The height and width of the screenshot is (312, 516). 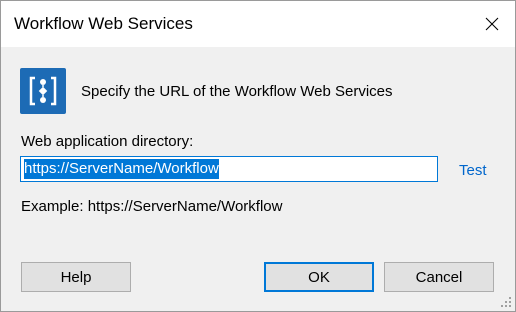 I want to click on resize-grip-icon, so click(x=506, y=302).